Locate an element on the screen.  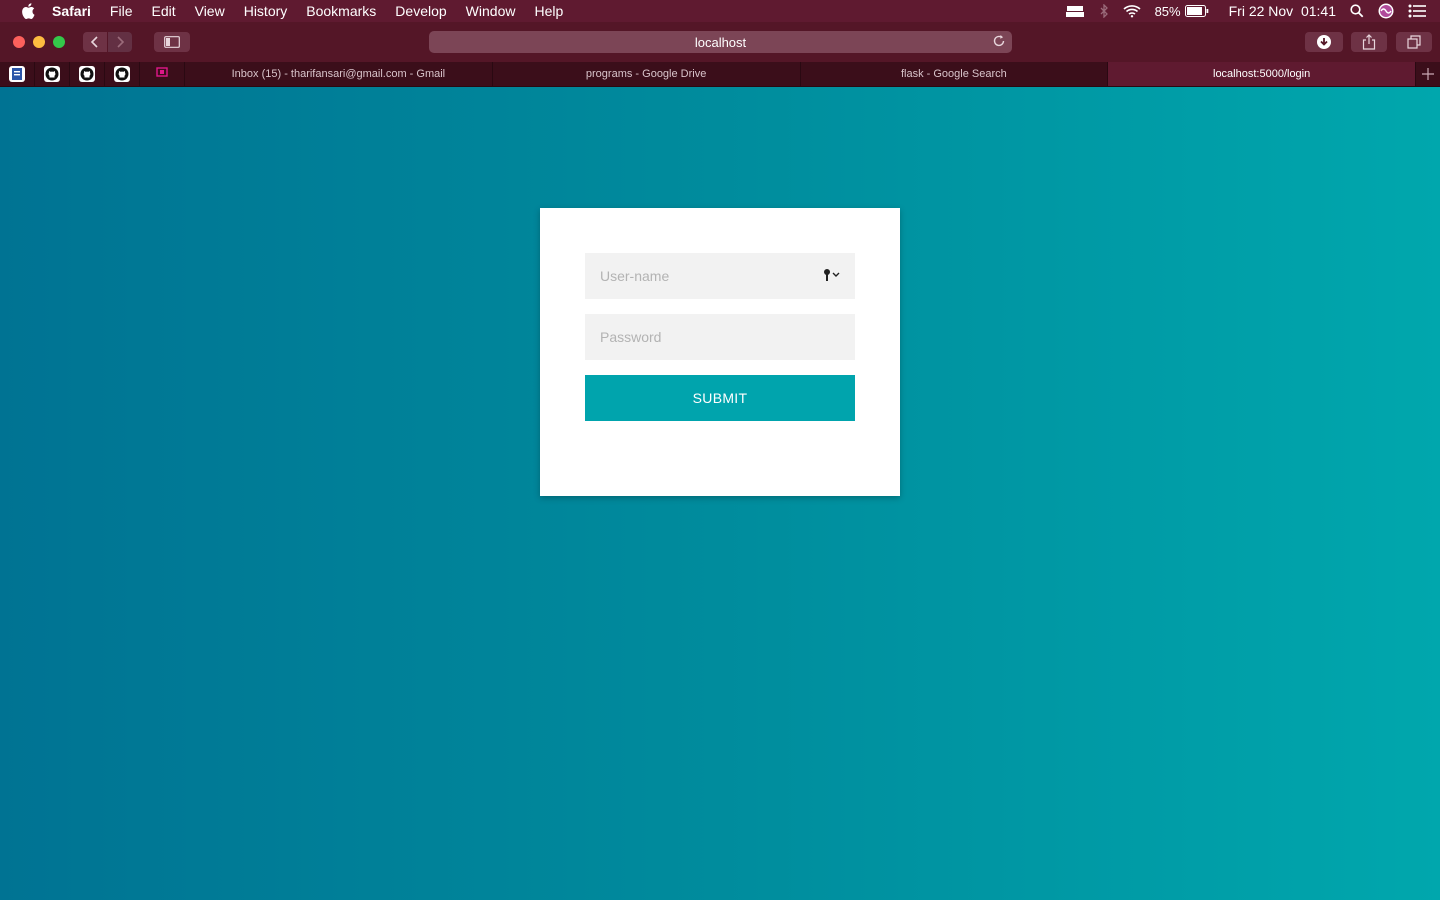
downloads-button is located at coordinates (1324, 42).